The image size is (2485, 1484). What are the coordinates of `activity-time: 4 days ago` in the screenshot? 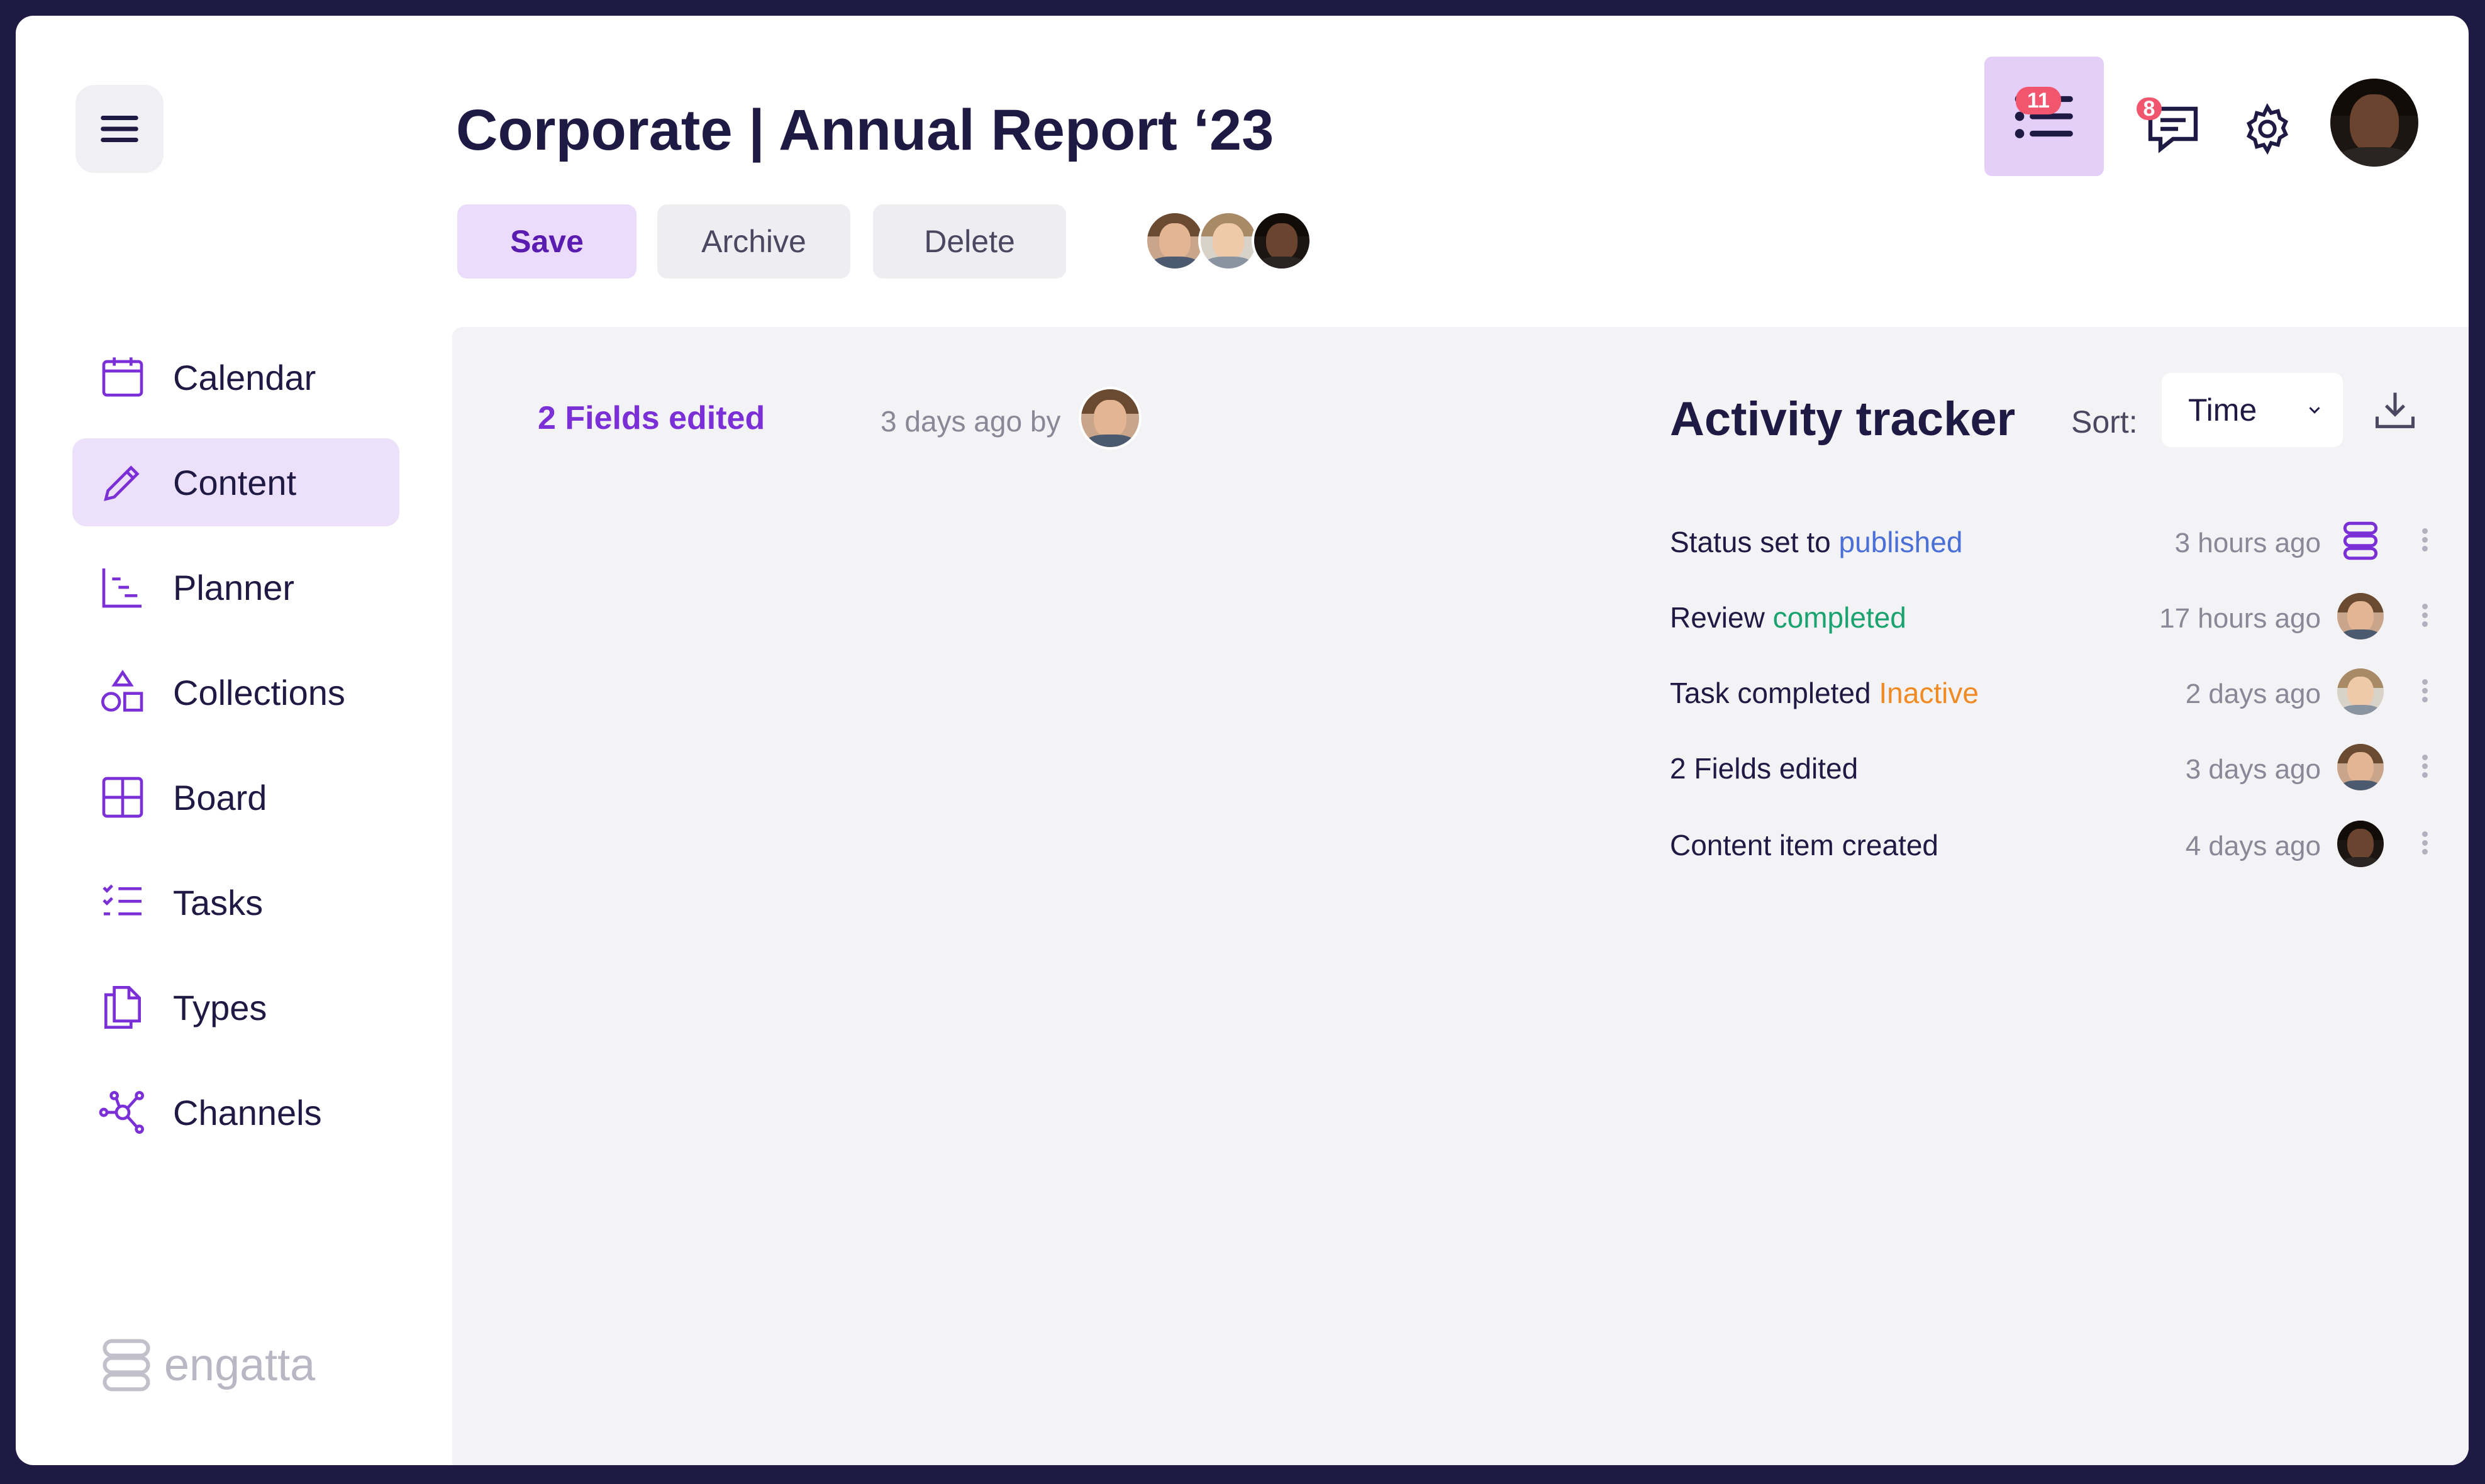 It's located at (2253, 846).